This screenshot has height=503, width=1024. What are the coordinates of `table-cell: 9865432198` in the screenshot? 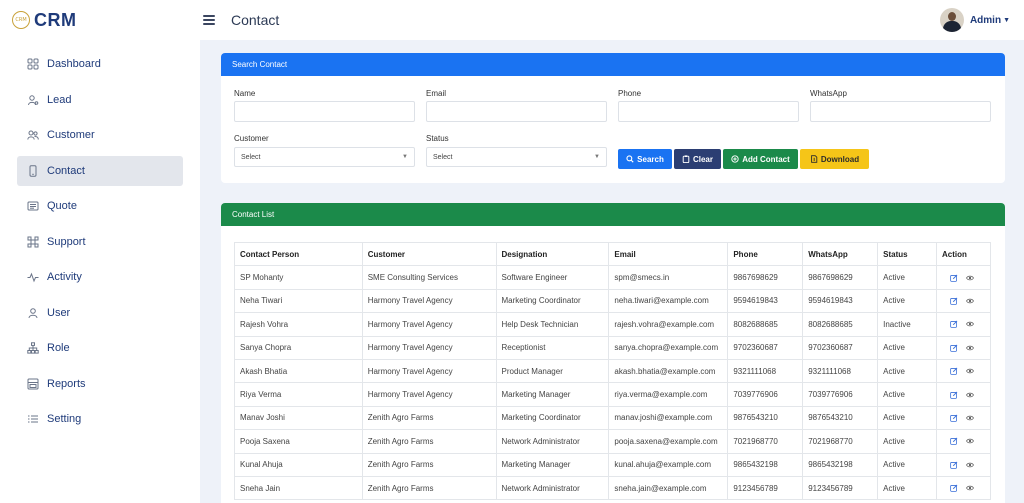 It's located at (765, 464).